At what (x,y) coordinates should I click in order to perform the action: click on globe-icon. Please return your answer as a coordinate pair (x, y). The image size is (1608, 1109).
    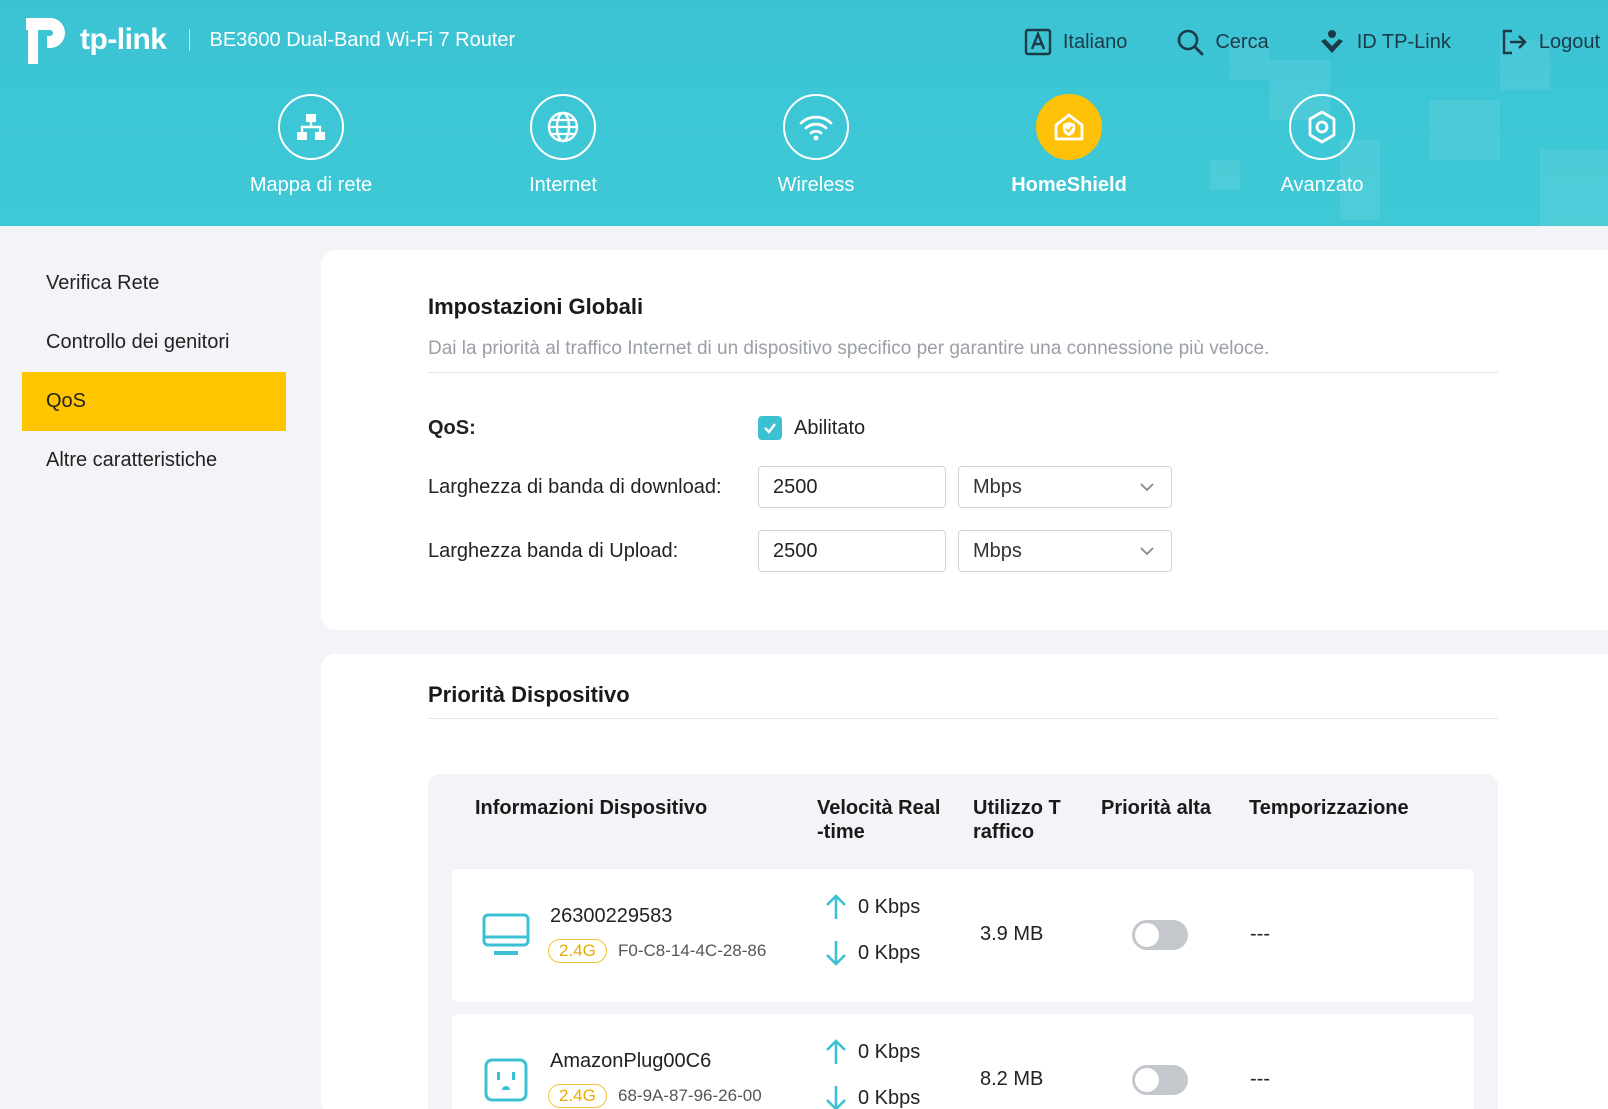
    Looking at the image, I should click on (563, 127).